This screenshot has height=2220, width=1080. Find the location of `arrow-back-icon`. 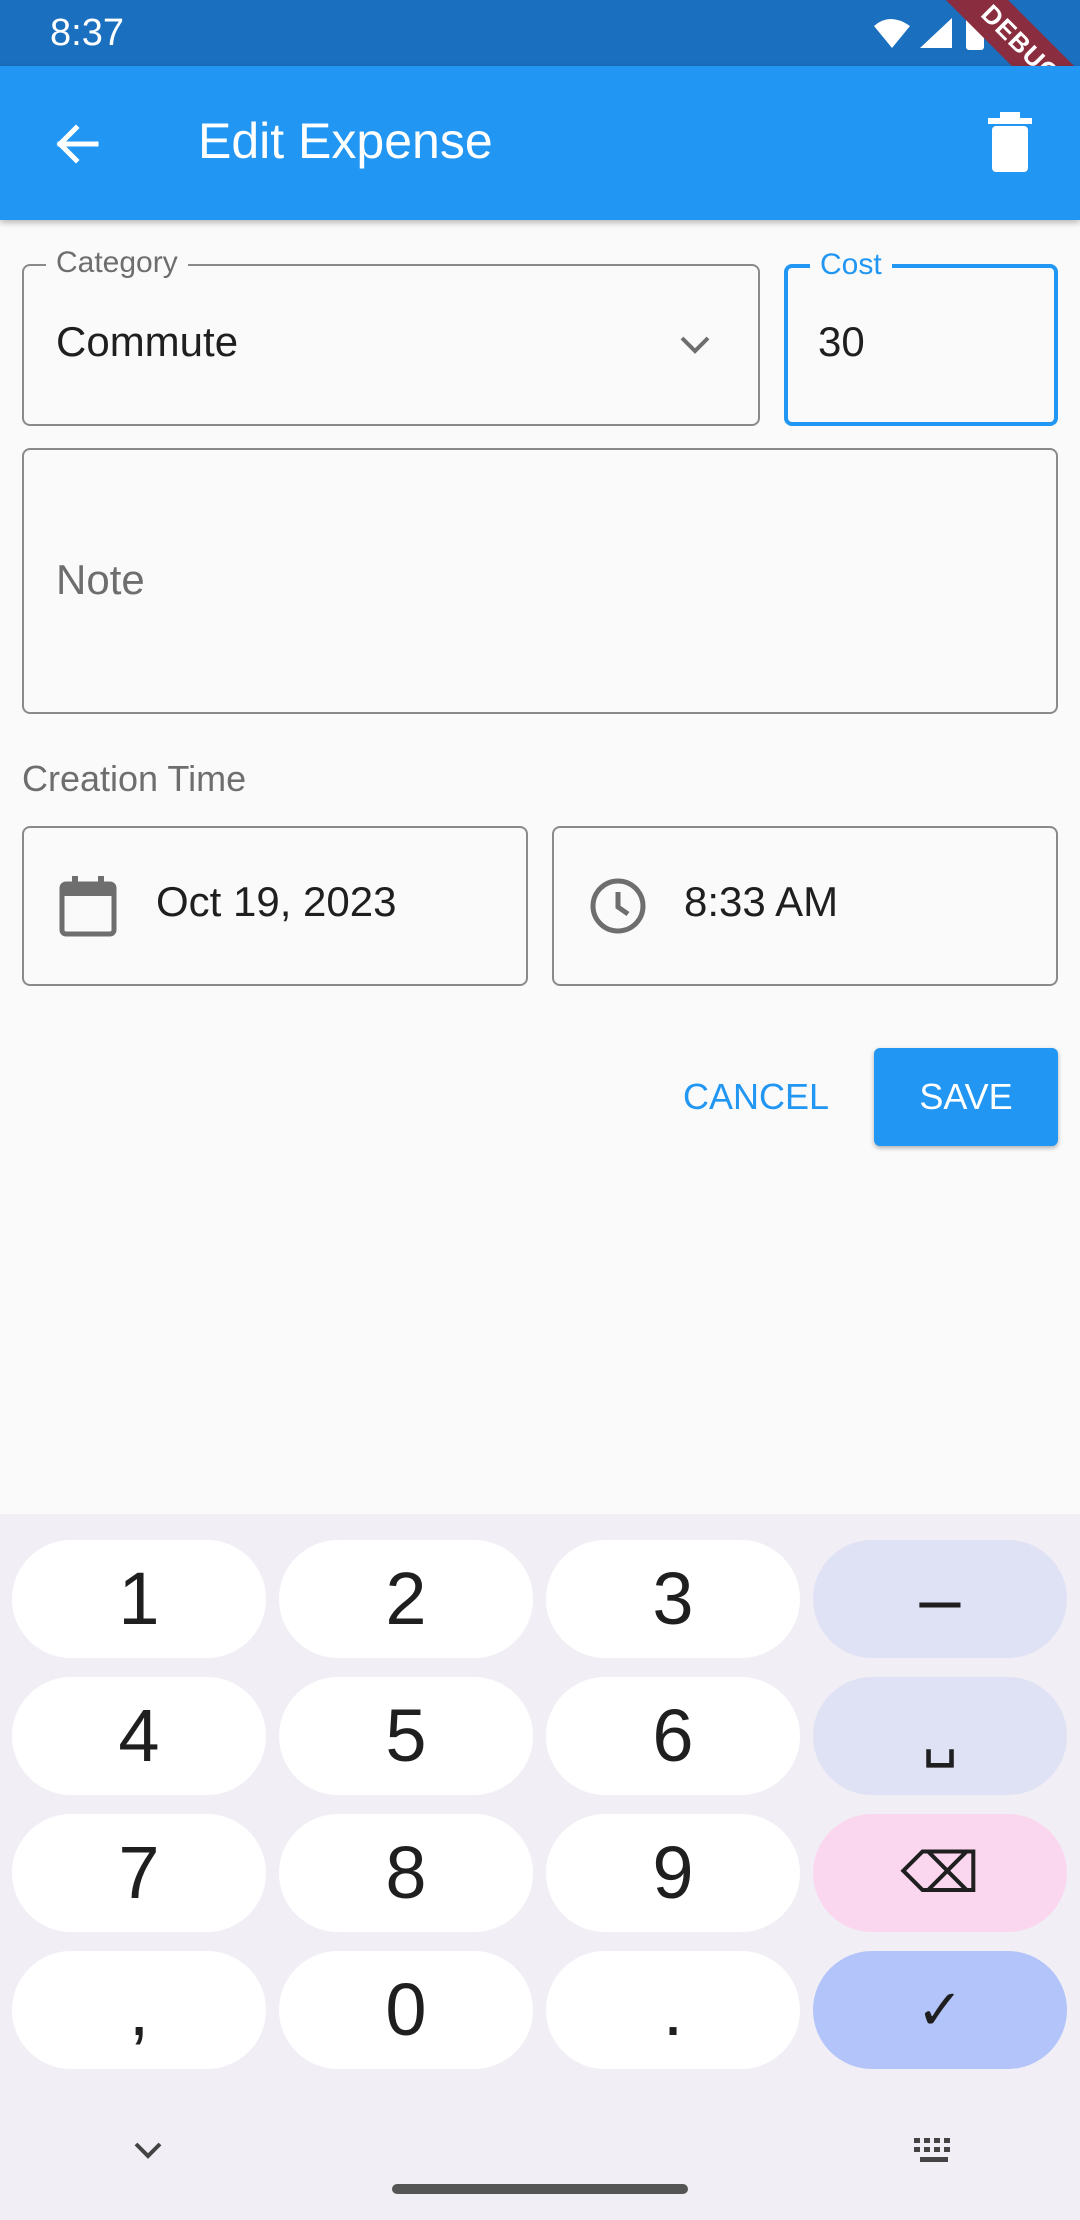

arrow-back-icon is located at coordinates (78, 144).